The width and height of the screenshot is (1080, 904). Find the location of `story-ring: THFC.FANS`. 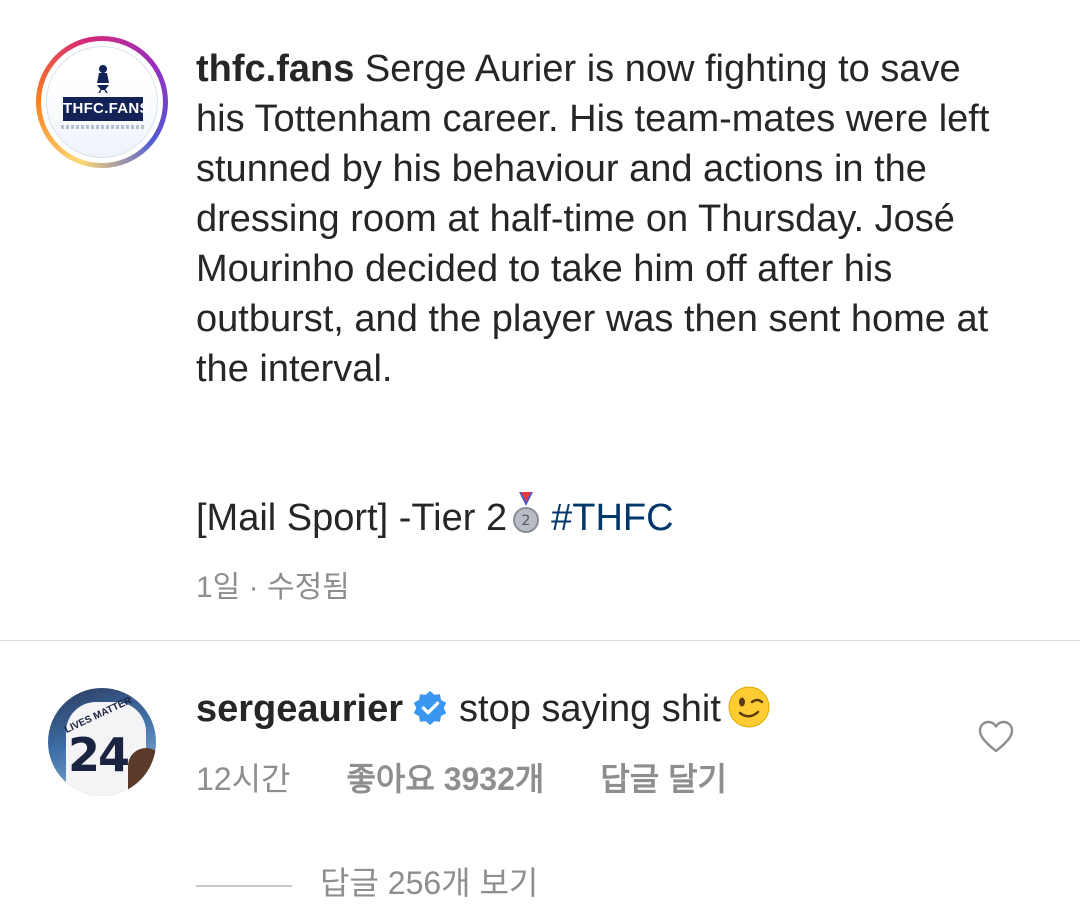

story-ring: THFC.FANS is located at coordinates (102, 102).